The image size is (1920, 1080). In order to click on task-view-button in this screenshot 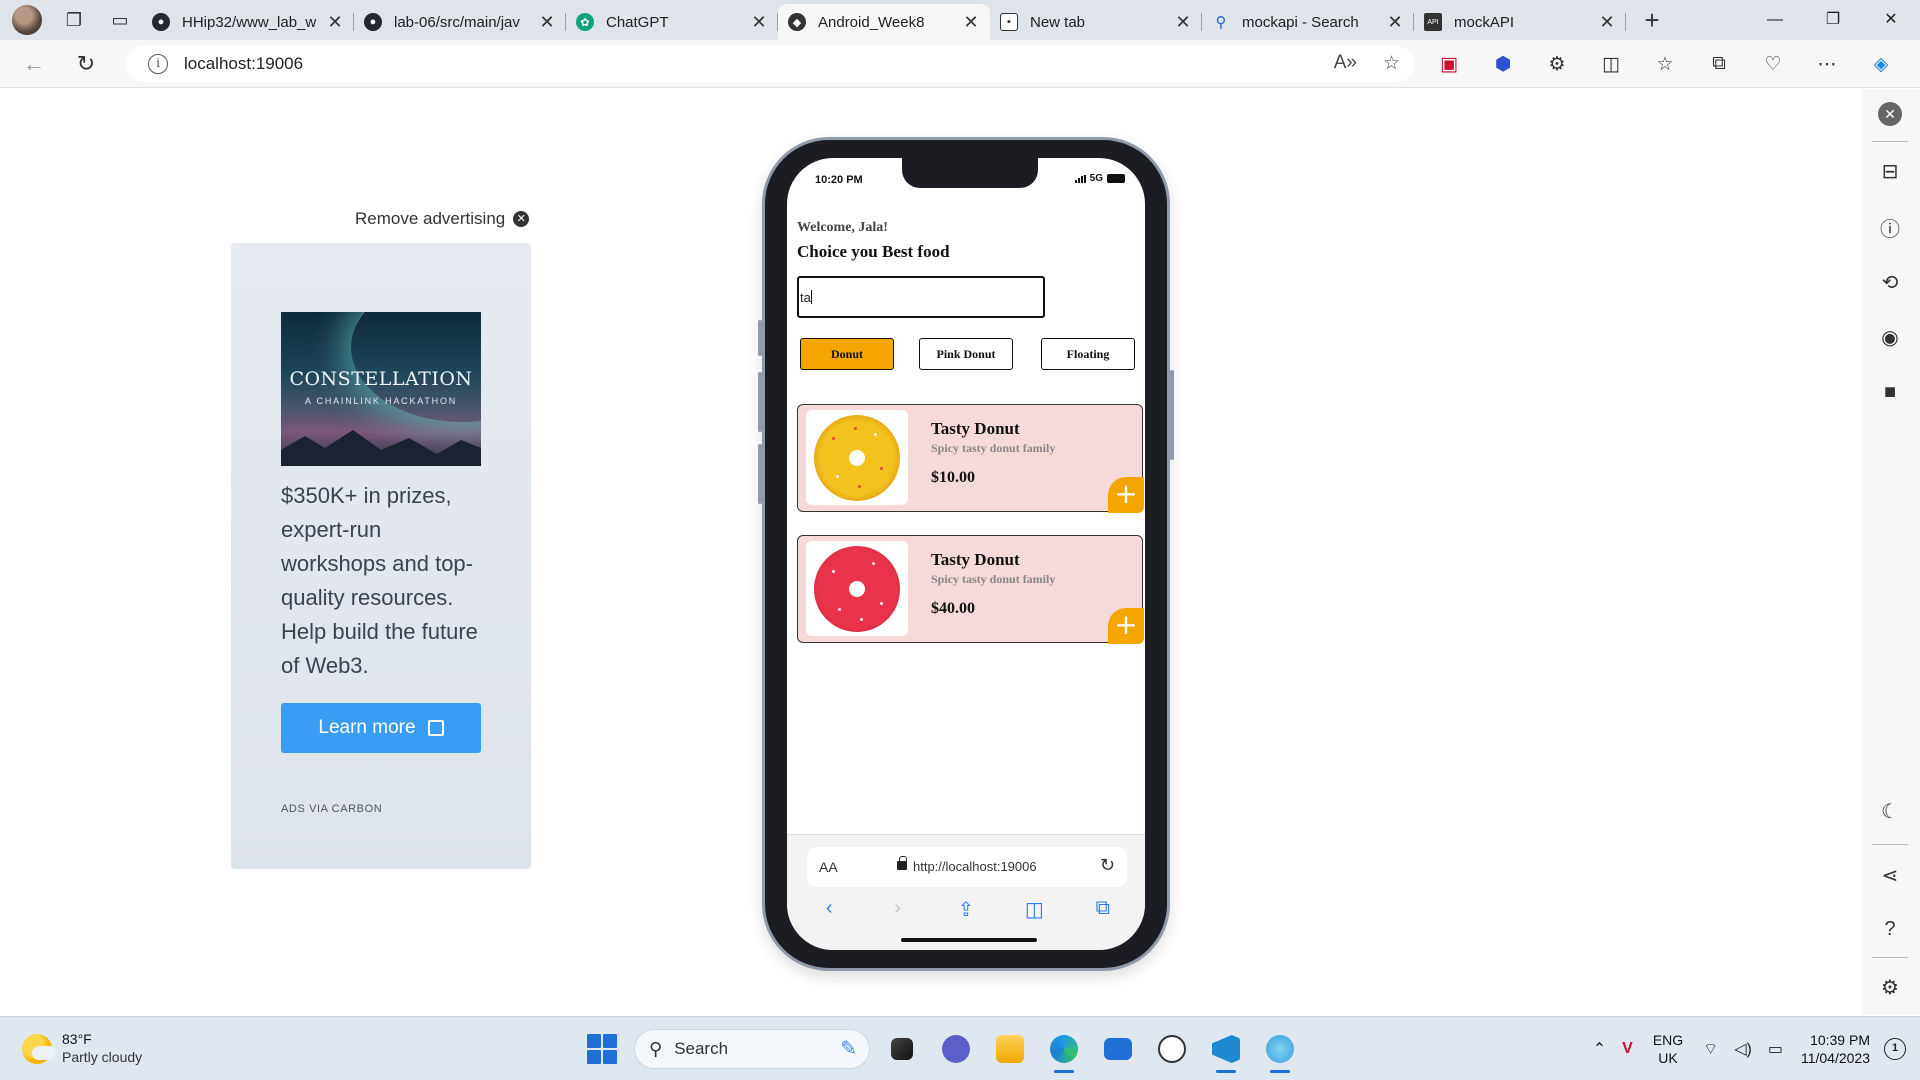, I will do `click(902, 1049)`.